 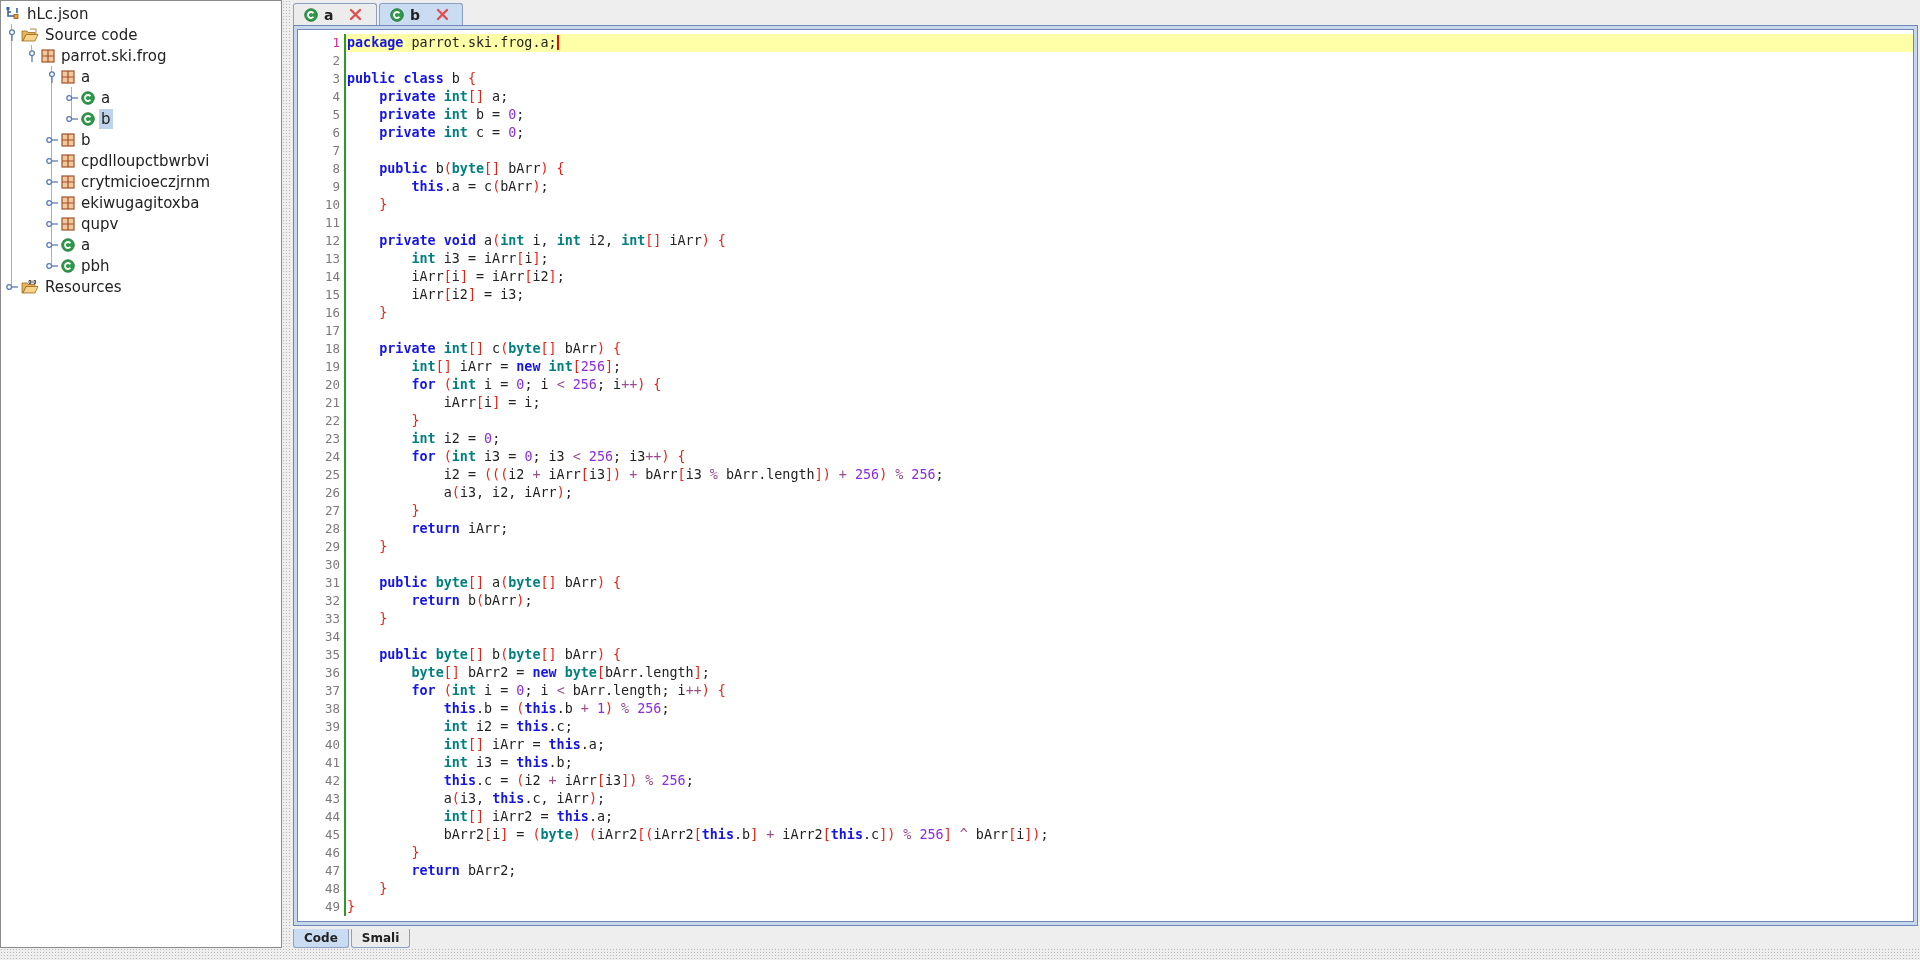 What do you see at coordinates (332, 295) in the screenshot?
I see `line-number: 15` at bounding box center [332, 295].